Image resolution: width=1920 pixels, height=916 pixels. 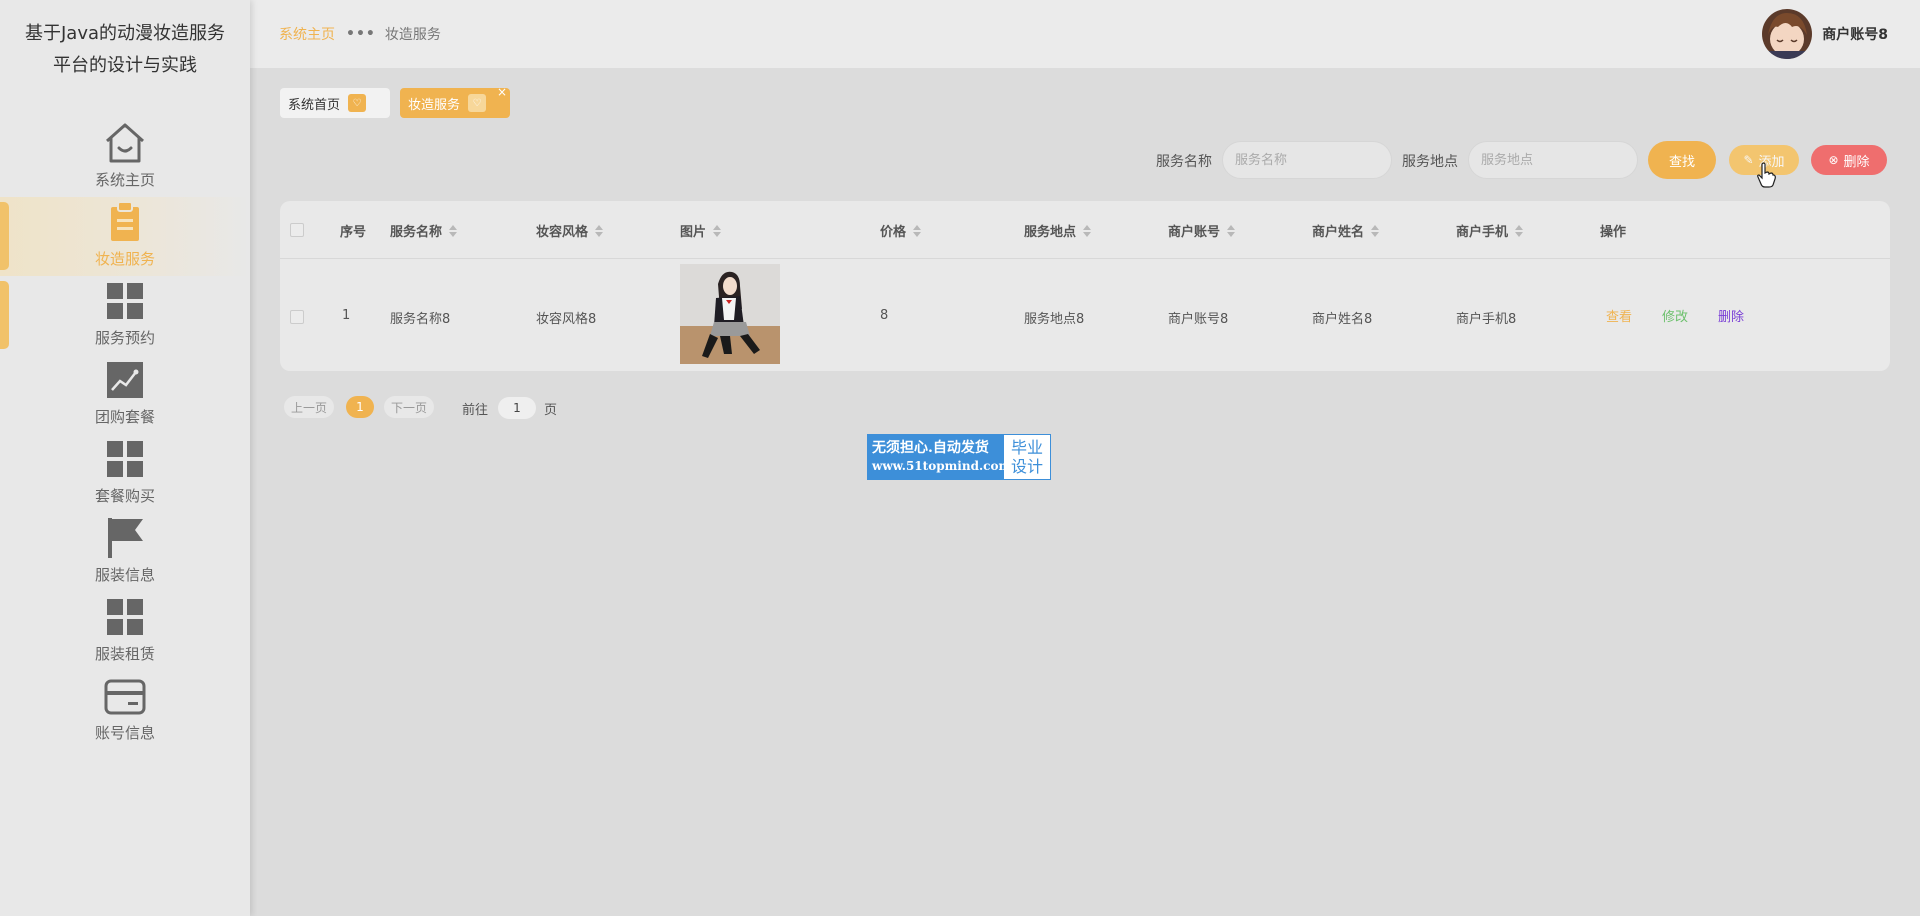 What do you see at coordinates (125, 697) in the screenshot?
I see `card-icon` at bounding box center [125, 697].